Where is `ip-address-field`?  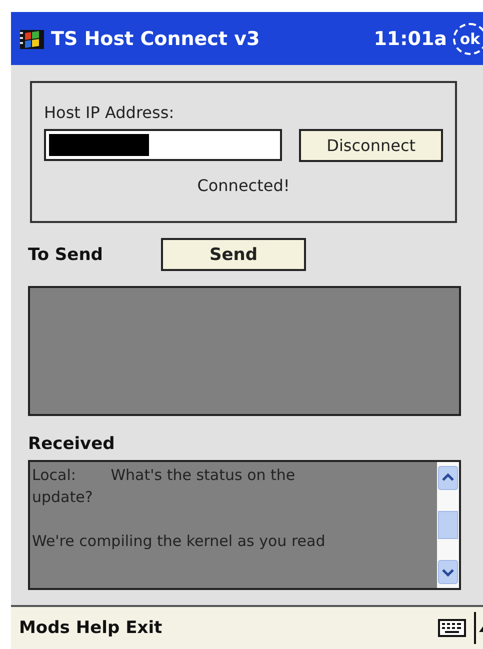
ip-address-field is located at coordinates (163, 145).